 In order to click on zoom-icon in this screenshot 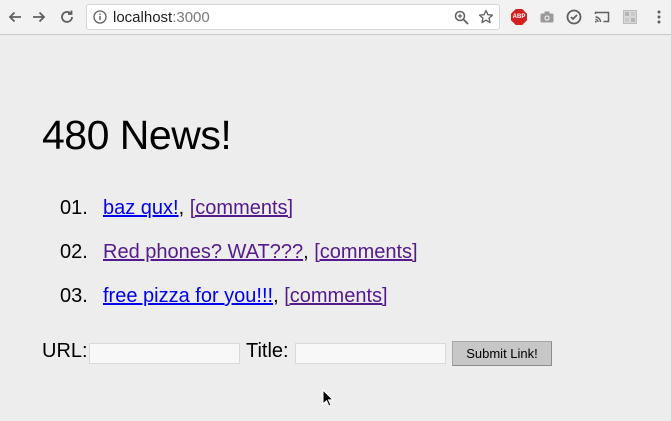, I will do `click(461, 17)`.